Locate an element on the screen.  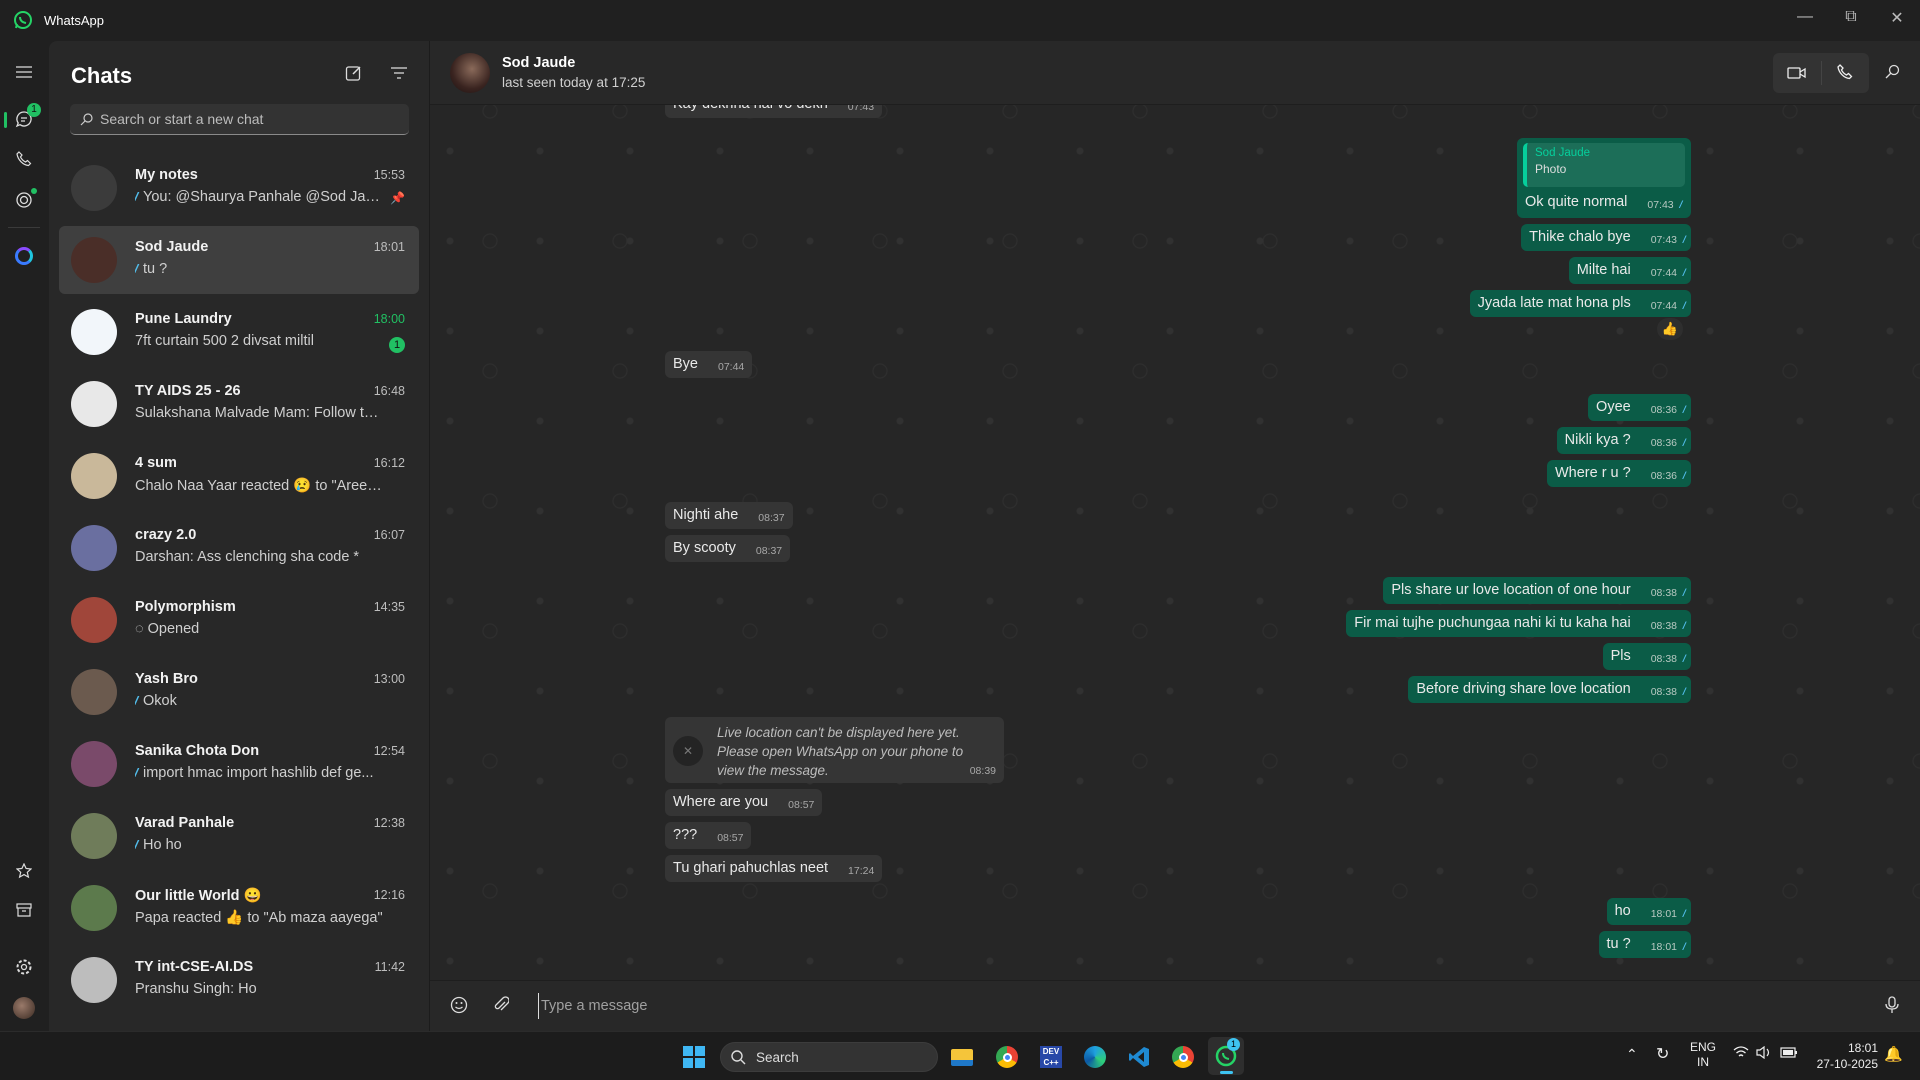
chat-preview-text: Papa reacted 👍 to "Ab maza aayega" is located at coordinates (259, 918).